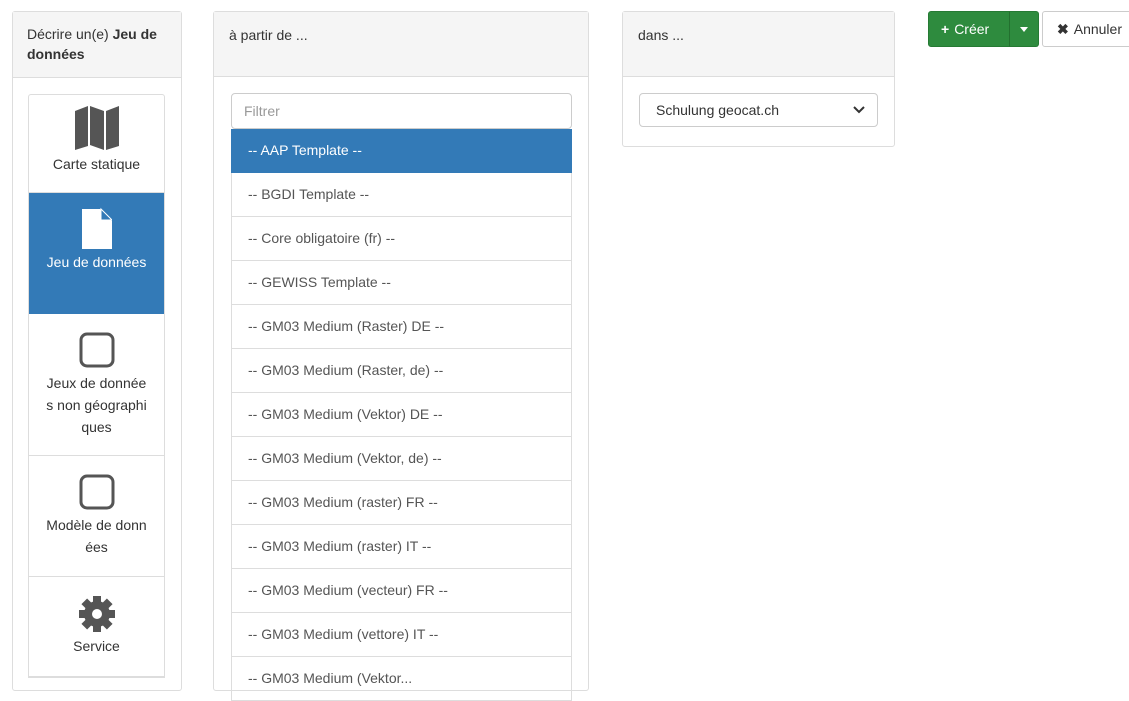 This screenshot has height=701, width=1129. Describe the element at coordinates (401, 239) in the screenshot. I see `template-item: -- Core obligatoire (fr) --` at that location.